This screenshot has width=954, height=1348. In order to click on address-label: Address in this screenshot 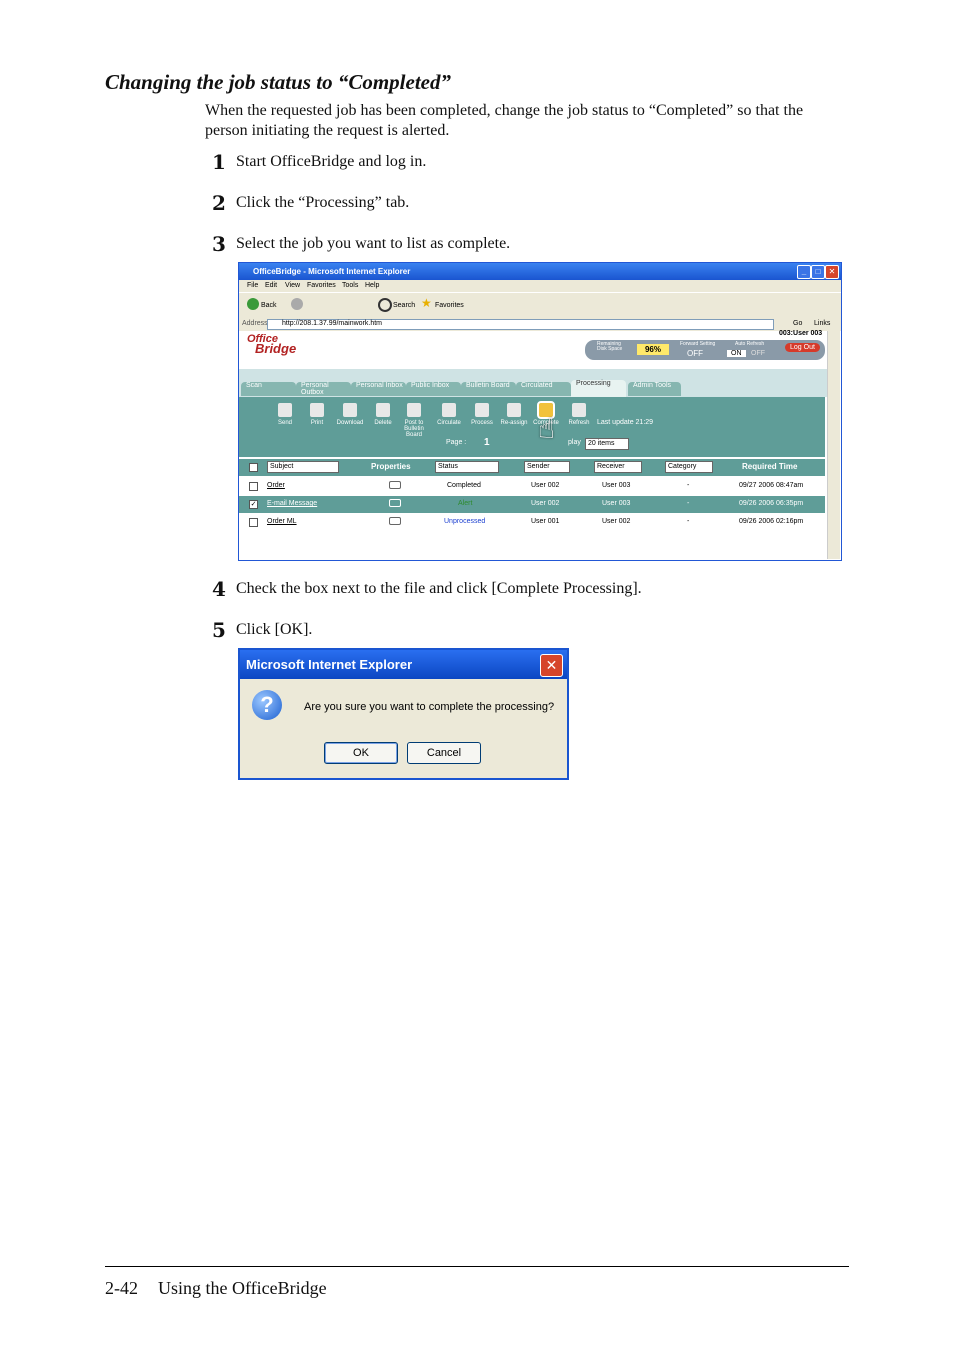, I will do `click(255, 323)`.